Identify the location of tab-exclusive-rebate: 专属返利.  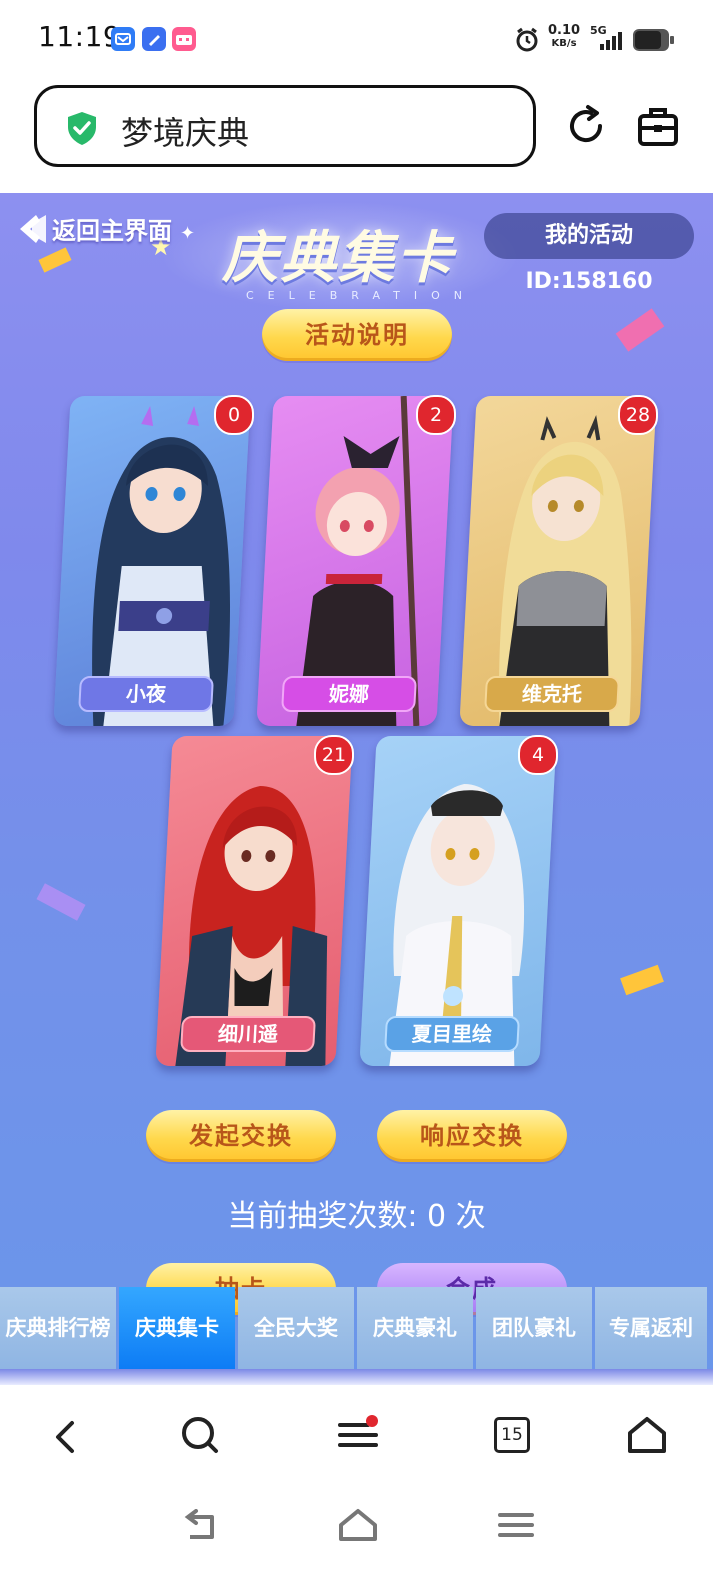
(651, 1328).